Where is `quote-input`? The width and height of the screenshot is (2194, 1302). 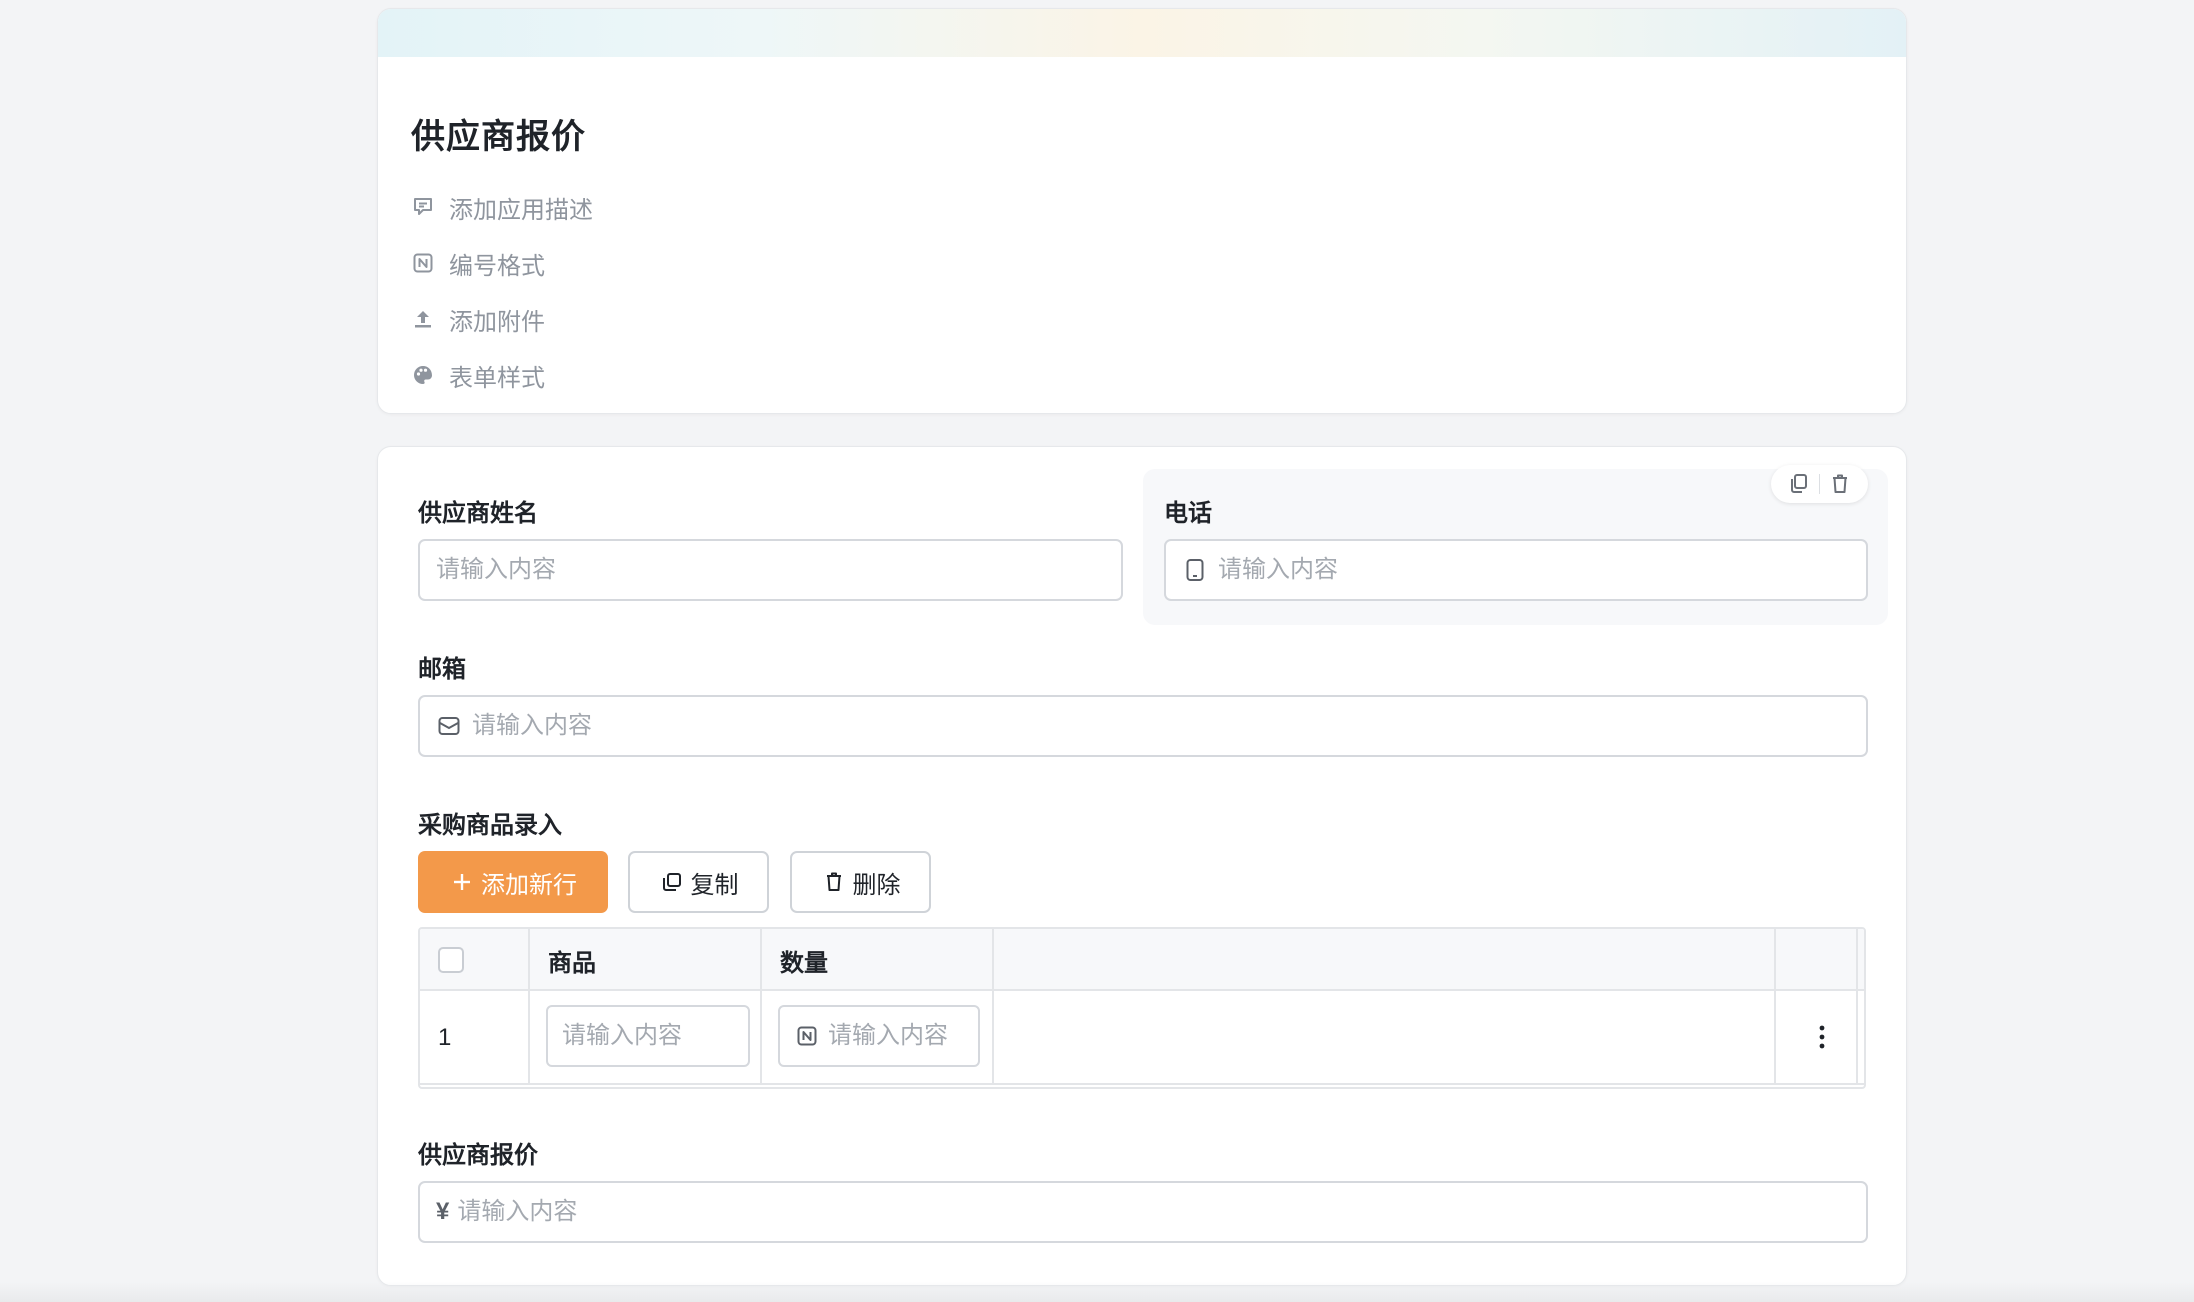 quote-input is located at coordinates (1153, 1212).